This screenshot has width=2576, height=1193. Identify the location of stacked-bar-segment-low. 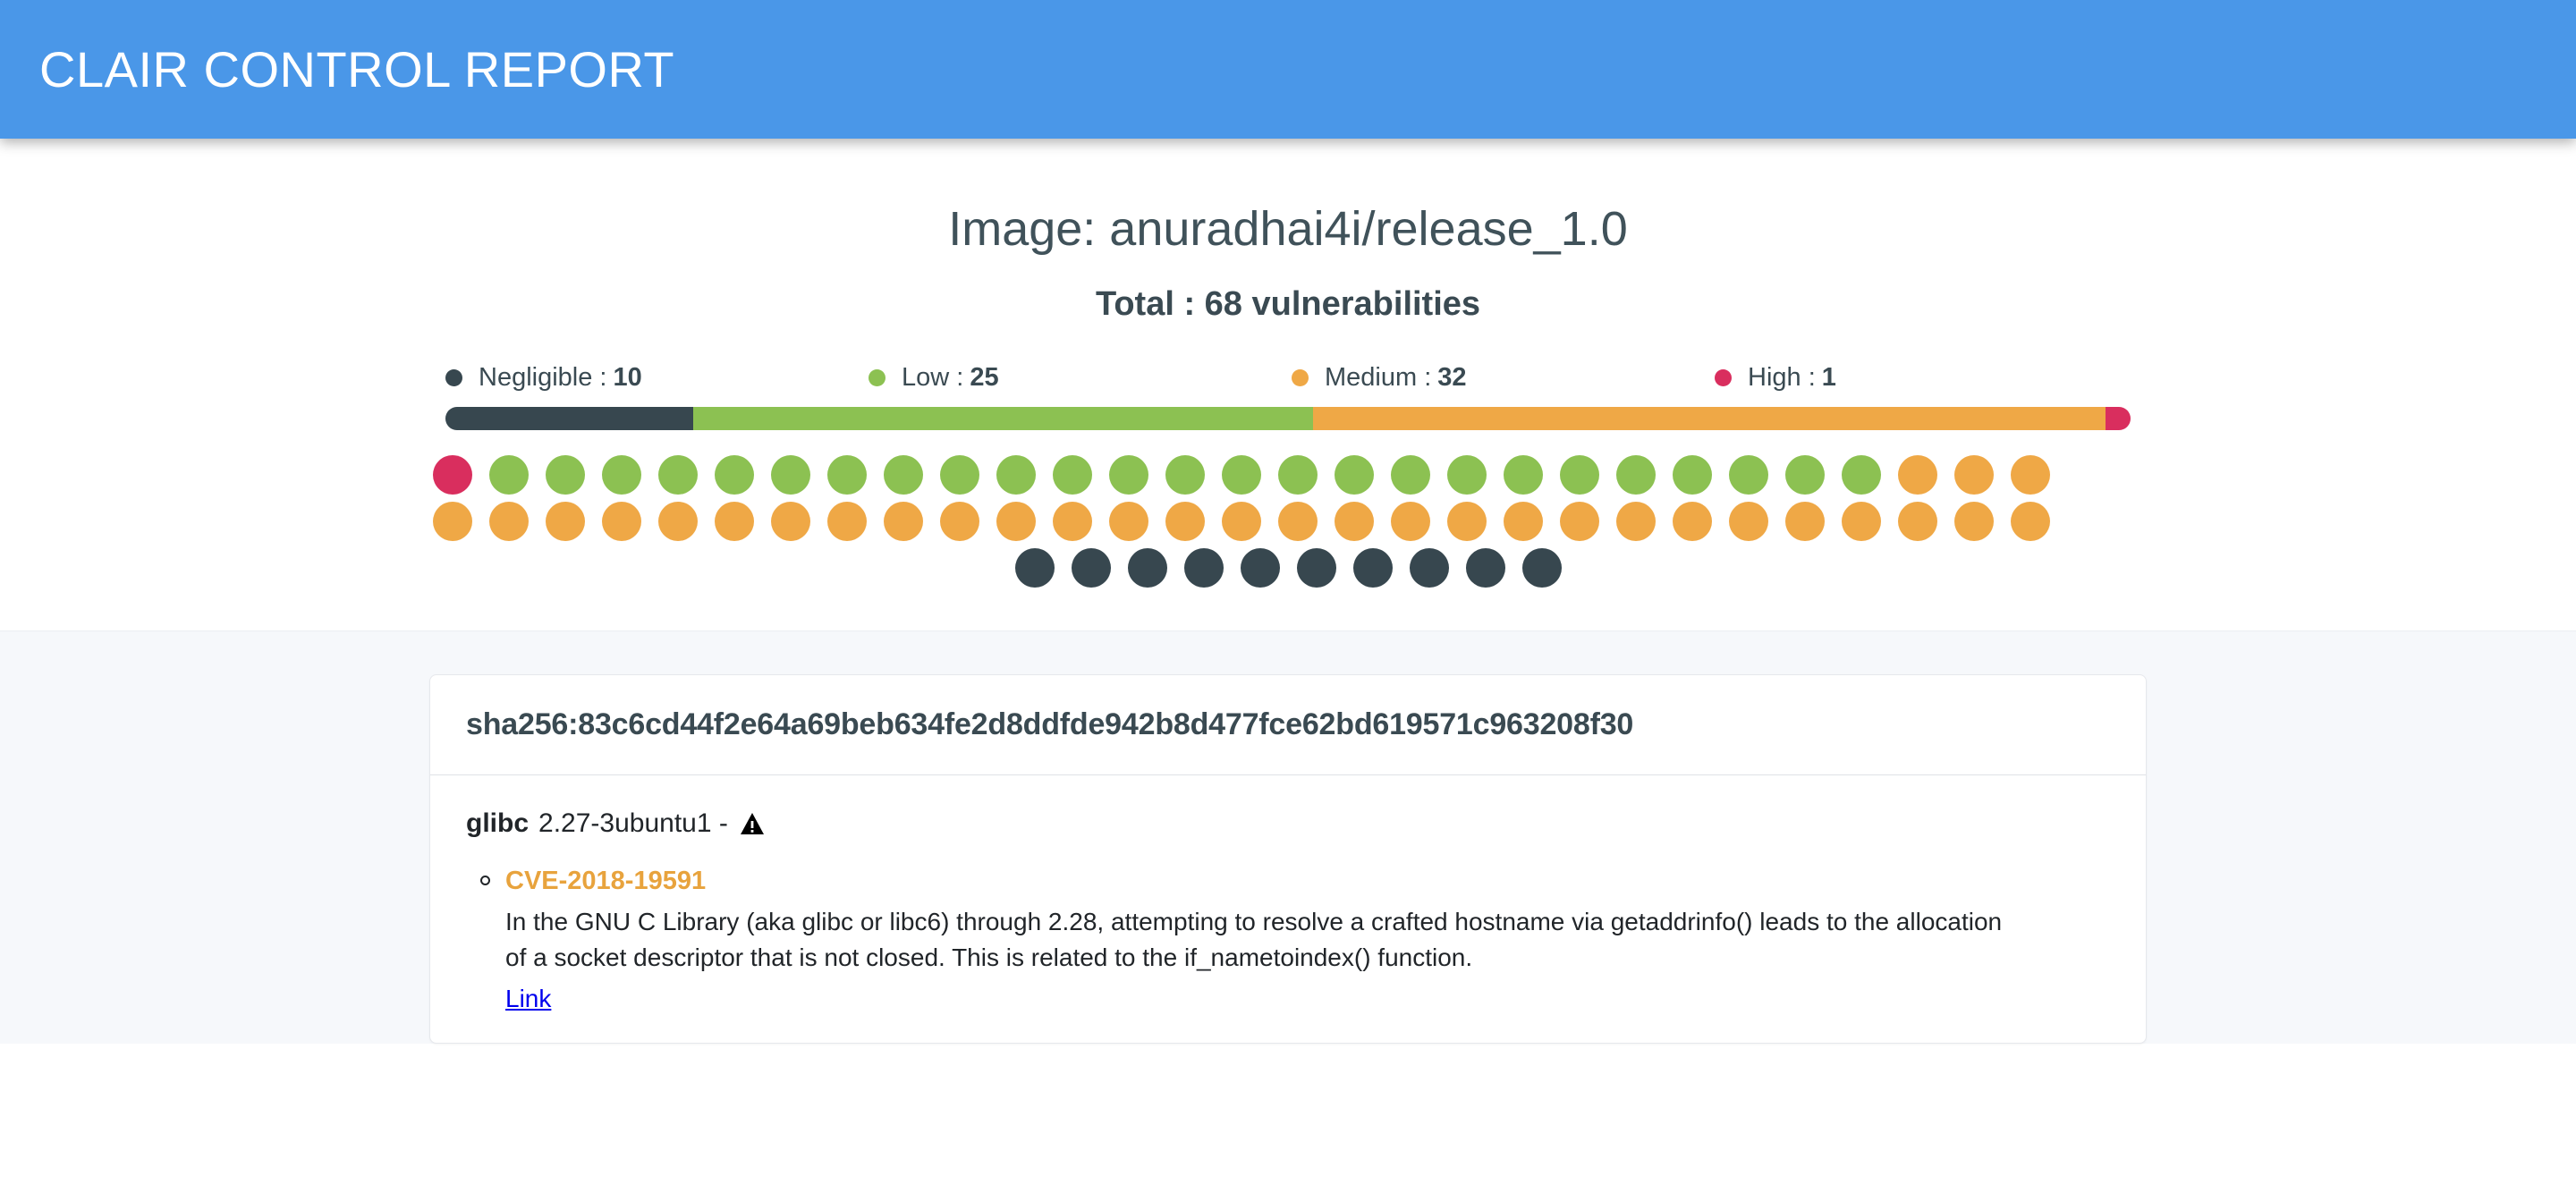
(1003, 418).